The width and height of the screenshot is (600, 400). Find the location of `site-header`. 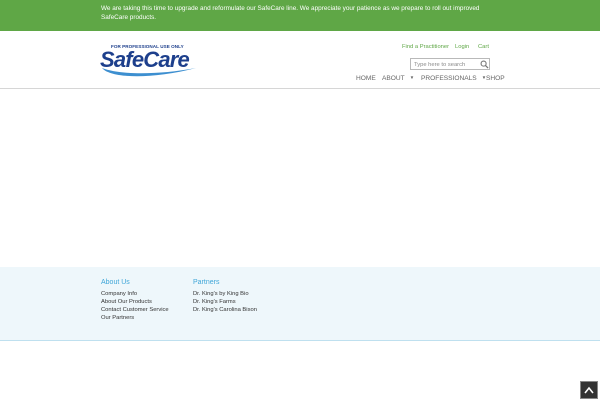

site-header is located at coordinates (300, 60).